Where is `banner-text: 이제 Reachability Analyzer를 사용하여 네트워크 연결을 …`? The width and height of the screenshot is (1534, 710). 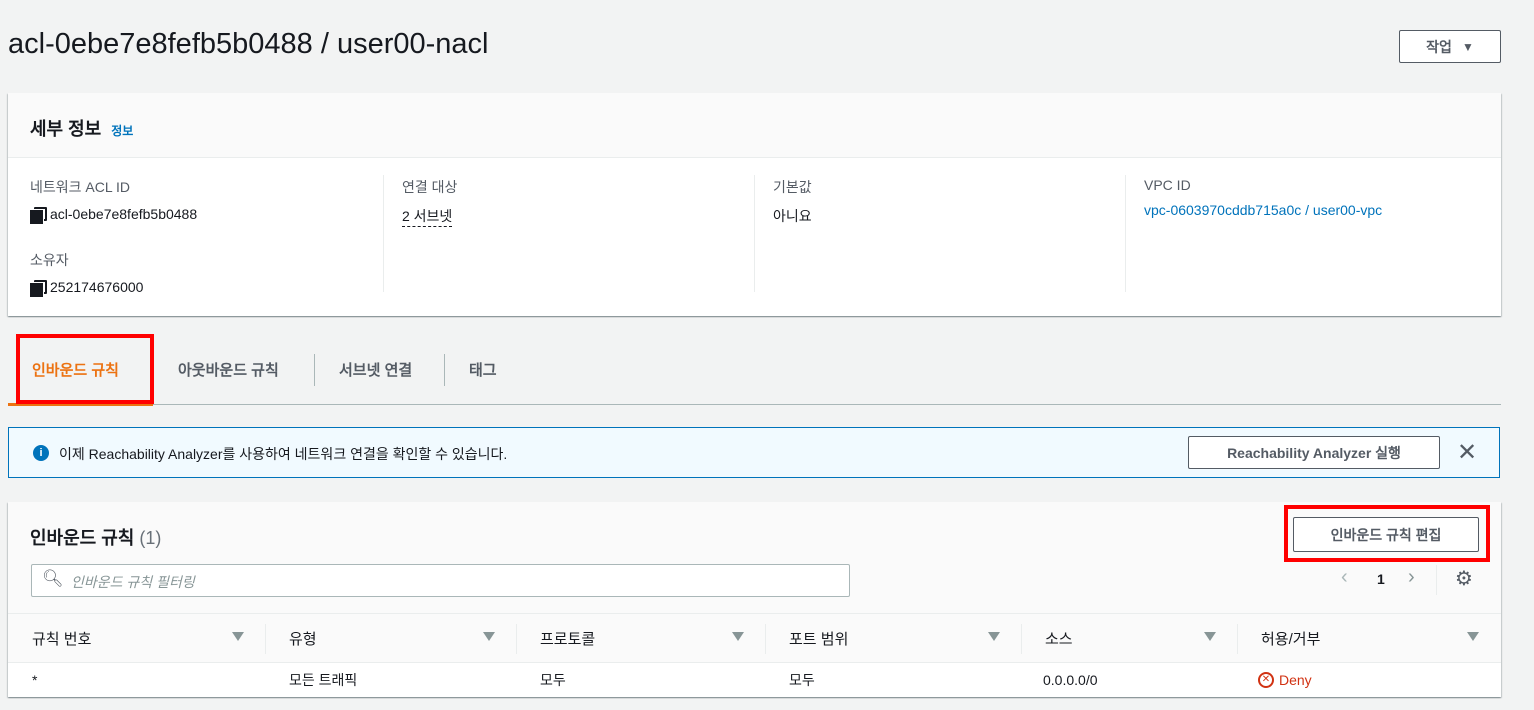
banner-text: 이제 Reachability Analyzer를 사용하여 네트워크 연결을 … is located at coordinates (283, 454).